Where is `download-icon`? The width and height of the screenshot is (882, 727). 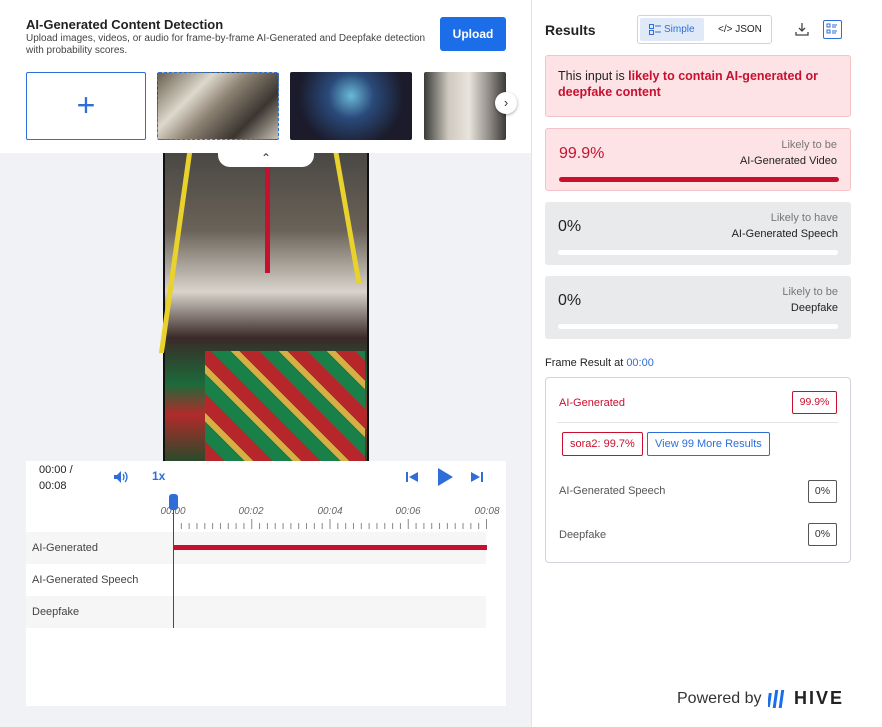 download-icon is located at coordinates (802, 29).